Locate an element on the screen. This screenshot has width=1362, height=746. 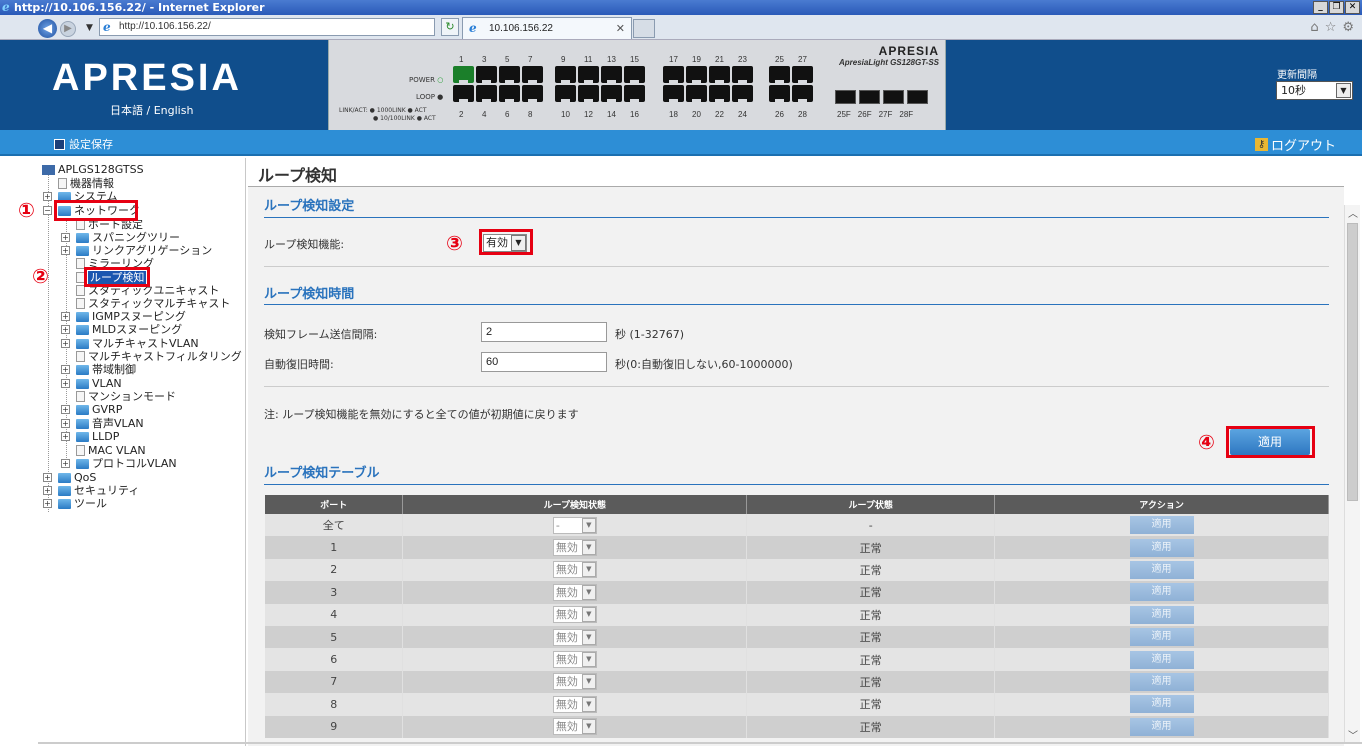
tree-item: マルチキャストフィルタリング is located at coordinates (159, 356).